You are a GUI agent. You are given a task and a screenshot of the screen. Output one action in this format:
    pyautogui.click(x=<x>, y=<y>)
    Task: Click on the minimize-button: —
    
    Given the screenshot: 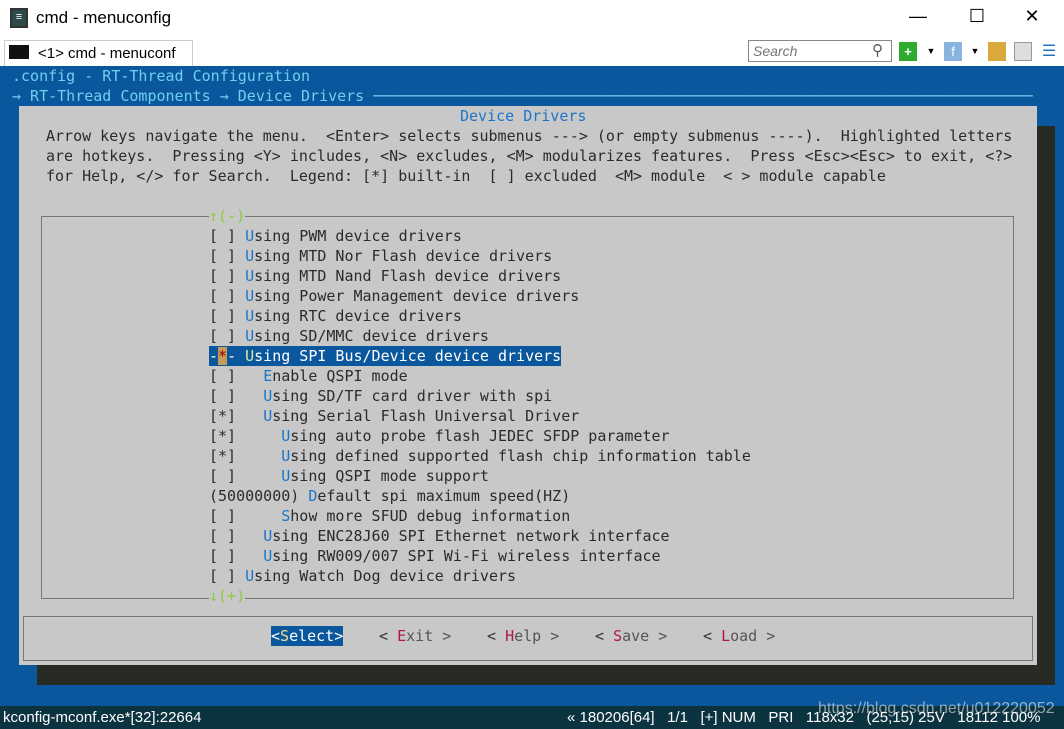 What is the action you would take?
    pyautogui.click(x=918, y=16)
    